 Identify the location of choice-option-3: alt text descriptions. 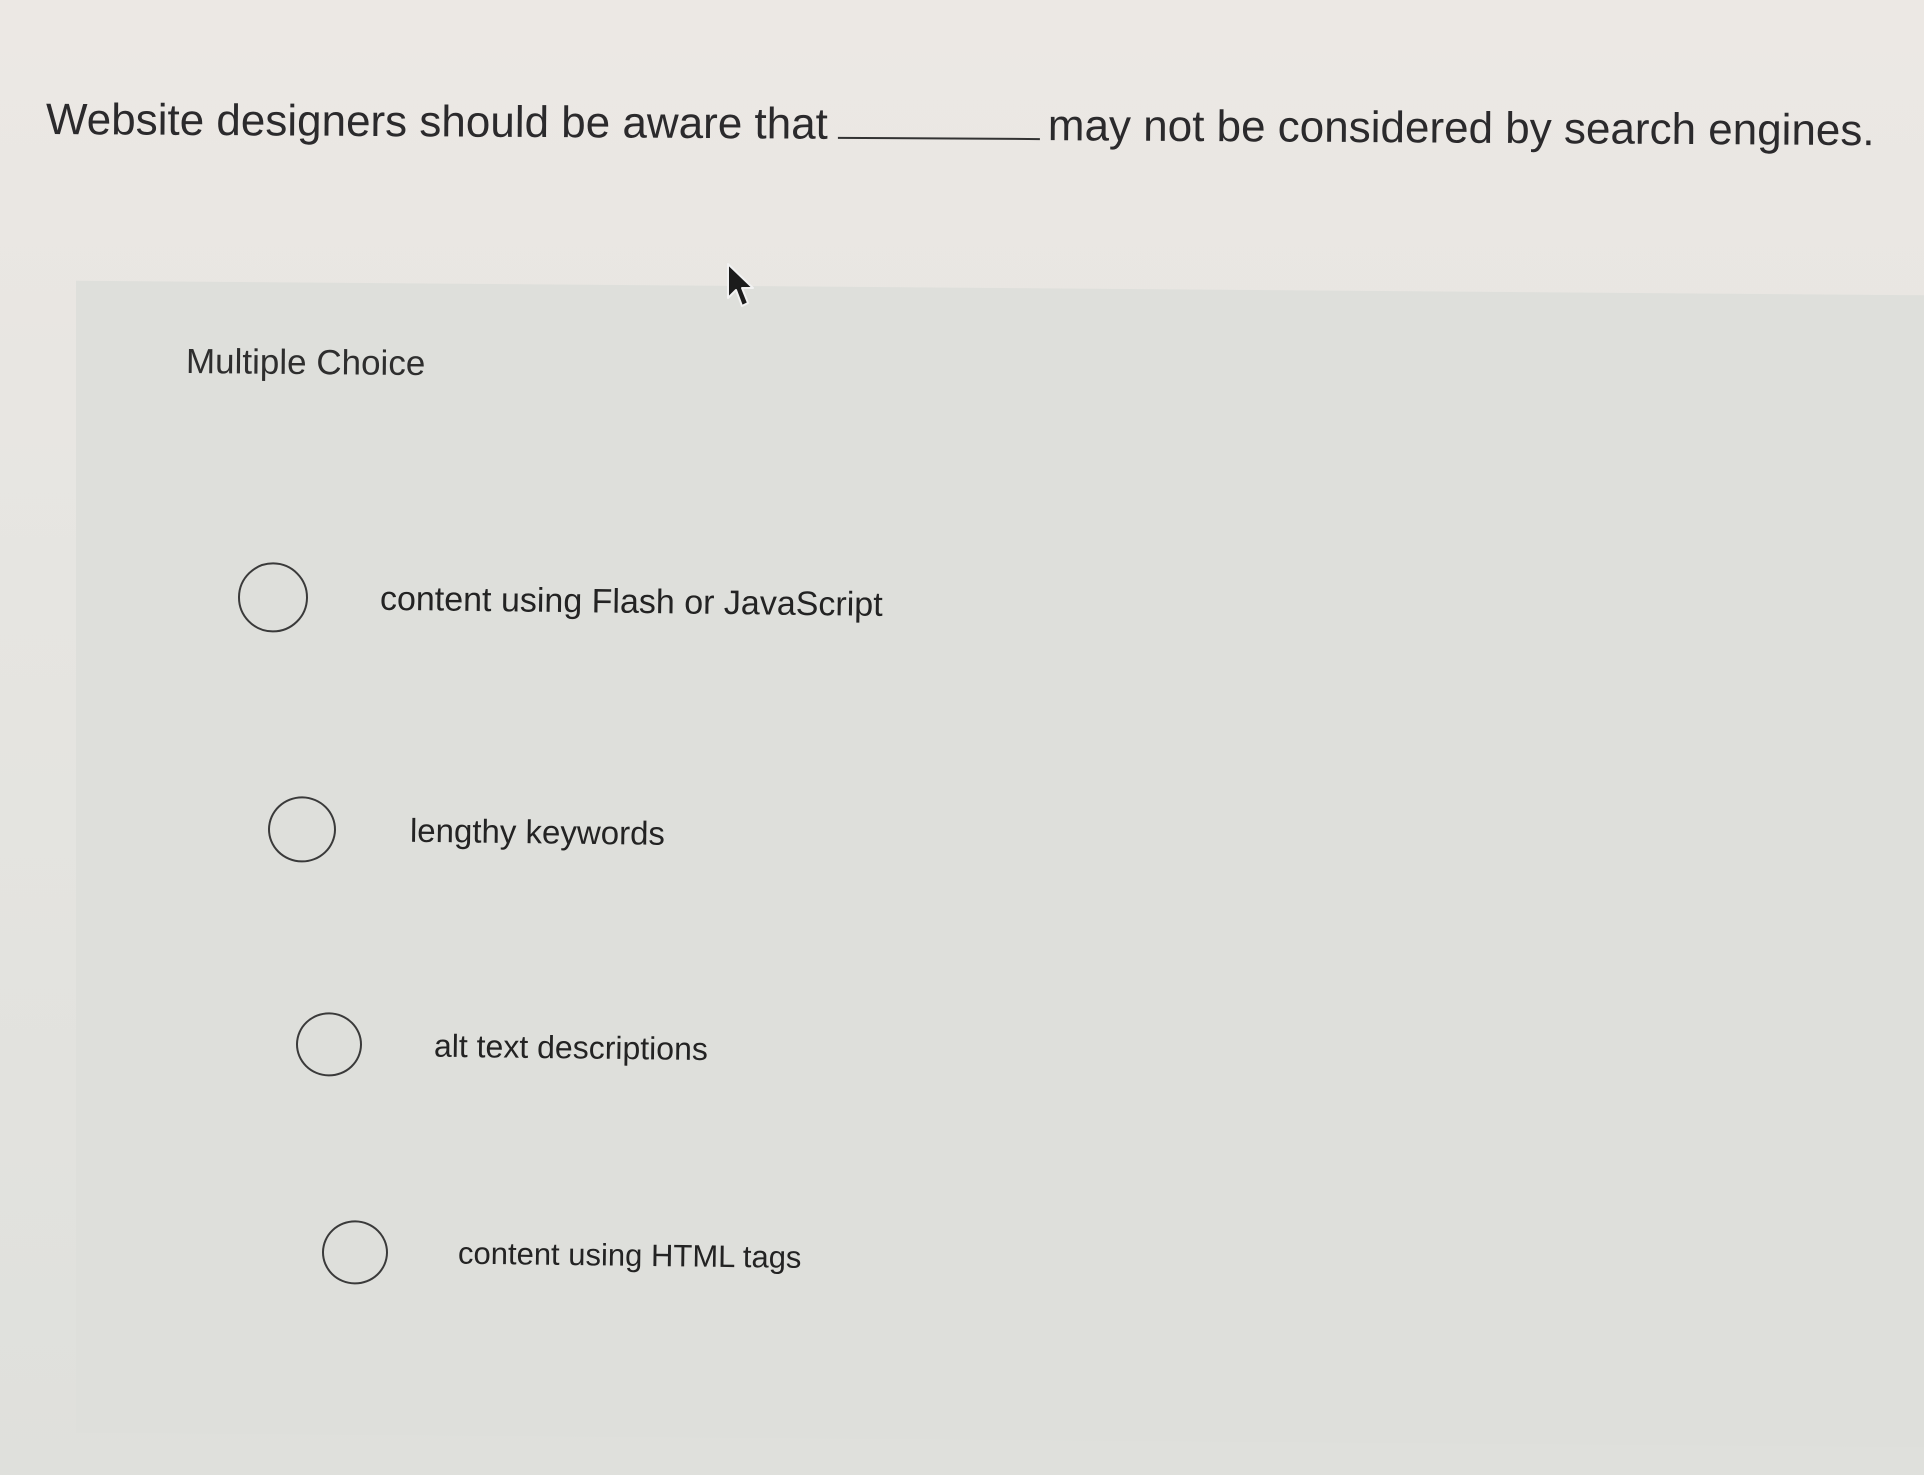
(502, 1046).